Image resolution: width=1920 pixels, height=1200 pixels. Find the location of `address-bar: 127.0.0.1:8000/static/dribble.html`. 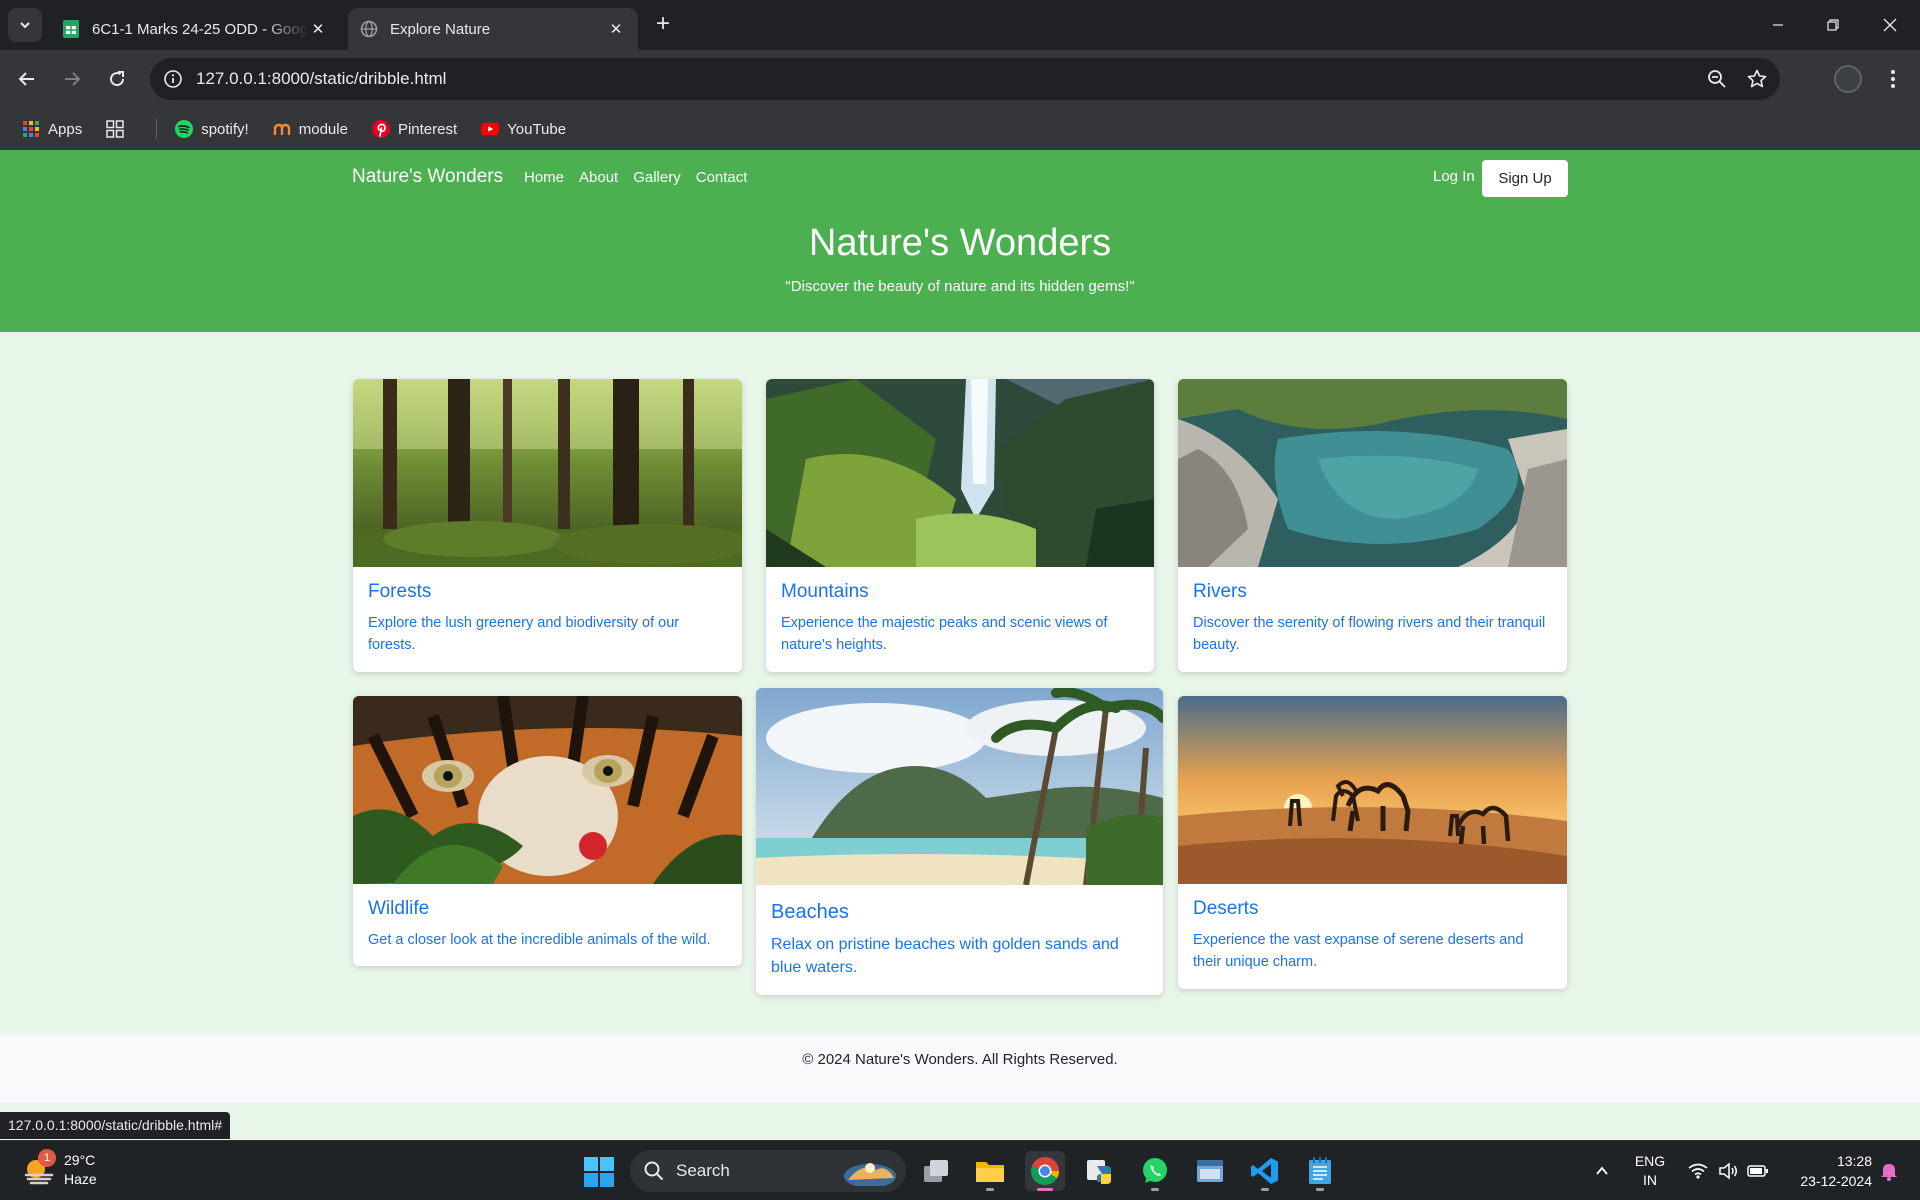

address-bar: 127.0.0.1:8000/static/dribble.html is located at coordinates (965, 79).